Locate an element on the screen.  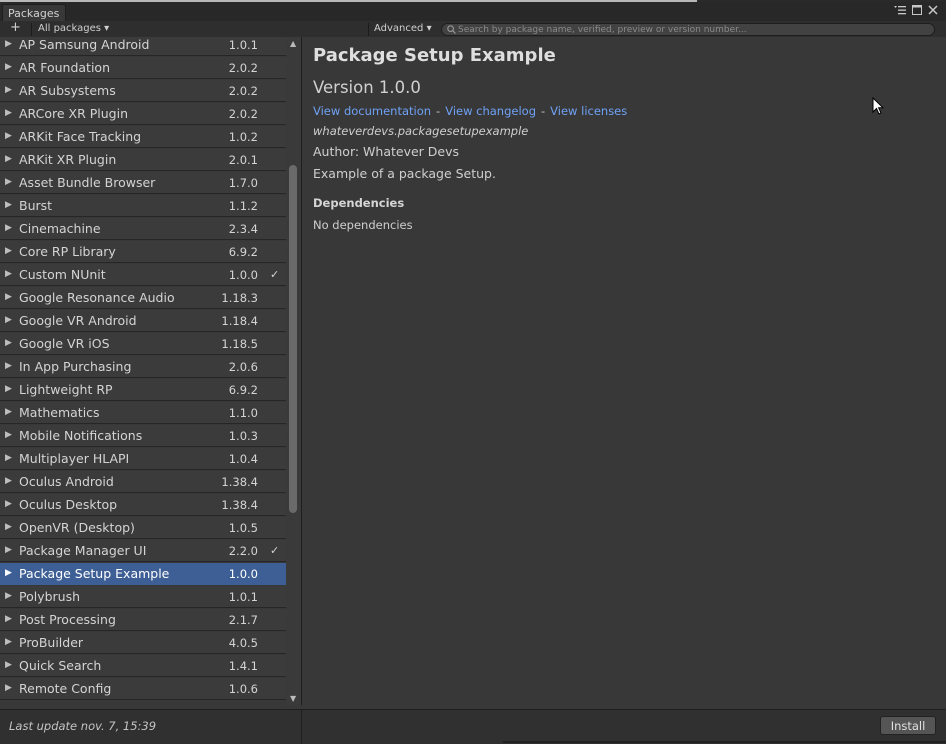
package-list-item: ▶ AP Samsung Android 1.0.1 is located at coordinates (143, 46).